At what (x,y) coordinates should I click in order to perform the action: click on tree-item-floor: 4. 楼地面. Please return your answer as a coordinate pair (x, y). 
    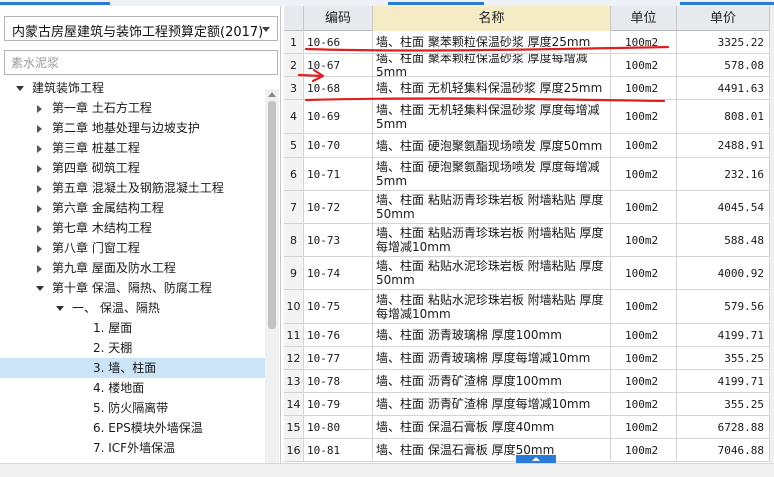
    Looking at the image, I should click on (132, 388).